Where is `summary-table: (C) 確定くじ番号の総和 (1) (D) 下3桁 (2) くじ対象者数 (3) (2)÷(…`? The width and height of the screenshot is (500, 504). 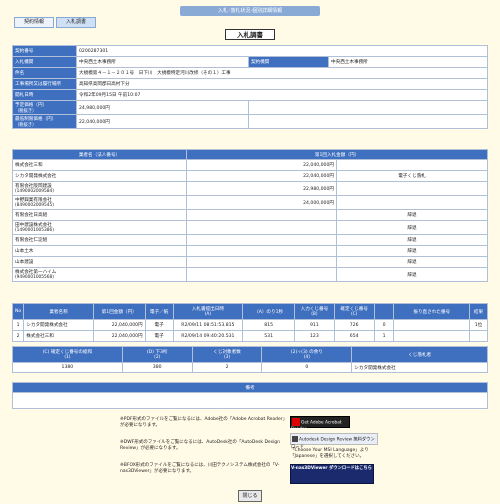
summary-table: (C) 確定くじ番号の総和 (1) (D) 下3桁 (2) くじ対象者数 (3) (2)÷(… is located at coordinates (250, 359).